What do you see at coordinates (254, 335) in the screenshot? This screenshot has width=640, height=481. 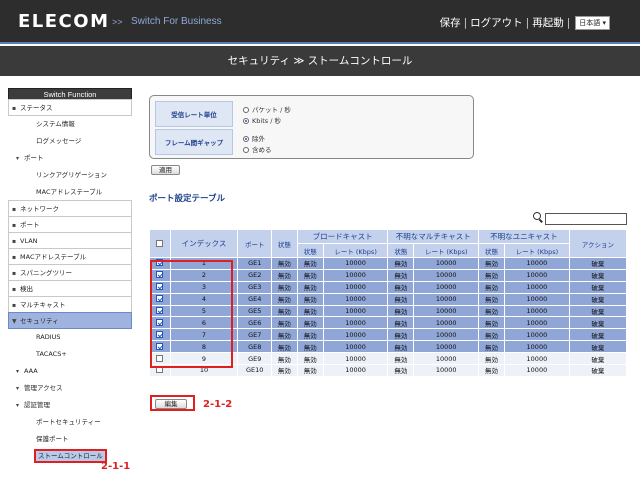 I see `cell-port: GE7` at bounding box center [254, 335].